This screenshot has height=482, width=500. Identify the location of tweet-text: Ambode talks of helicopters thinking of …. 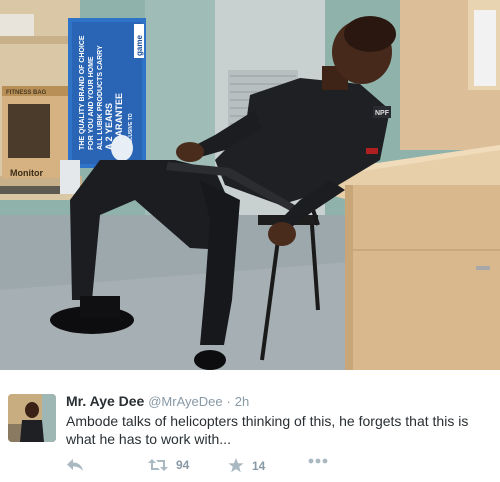
(267, 430).